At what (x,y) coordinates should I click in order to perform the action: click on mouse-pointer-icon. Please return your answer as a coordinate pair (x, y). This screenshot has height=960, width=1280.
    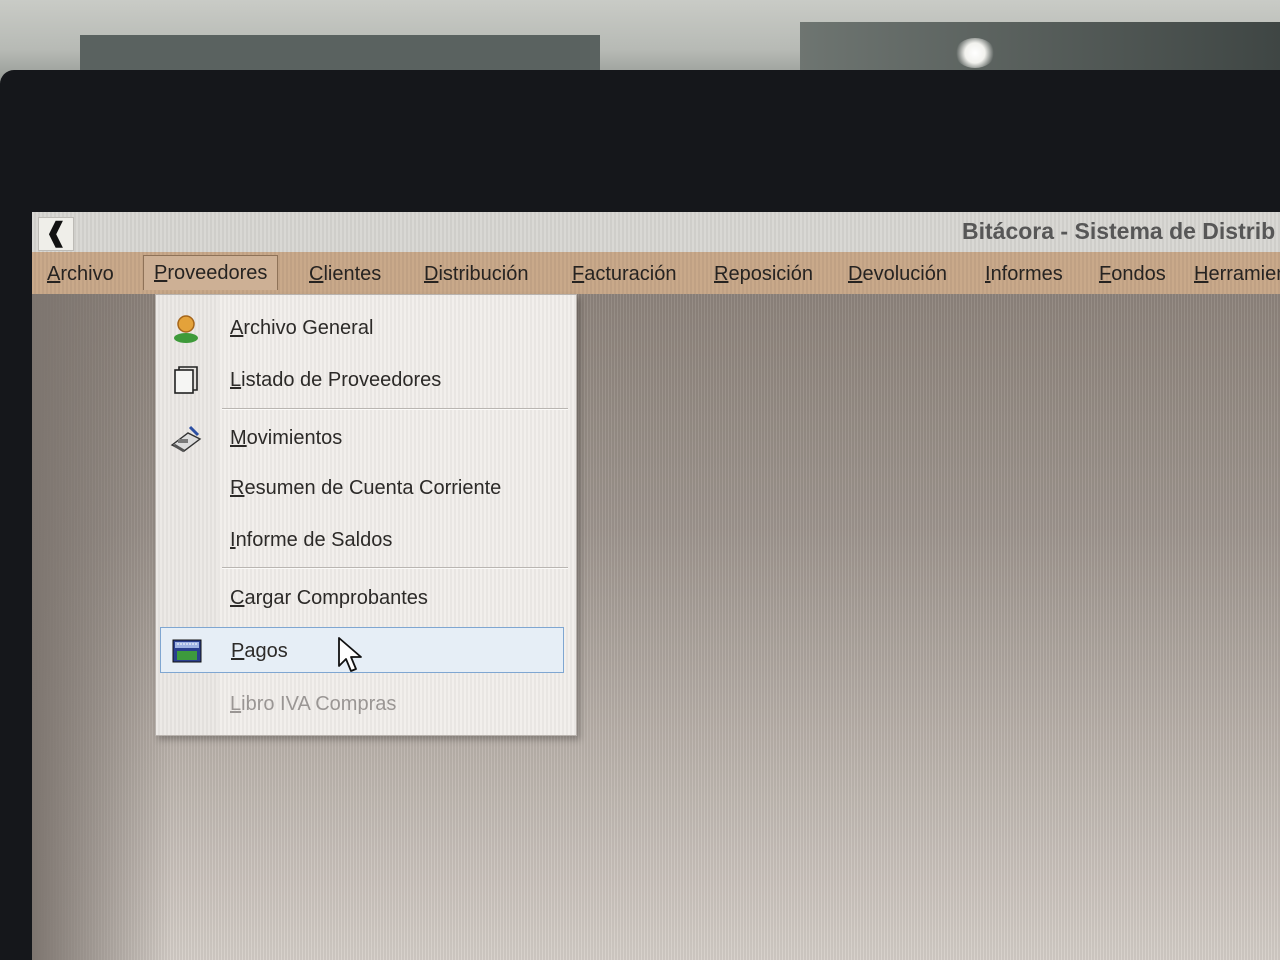
    Looking at the image, I should click on (350, 654).